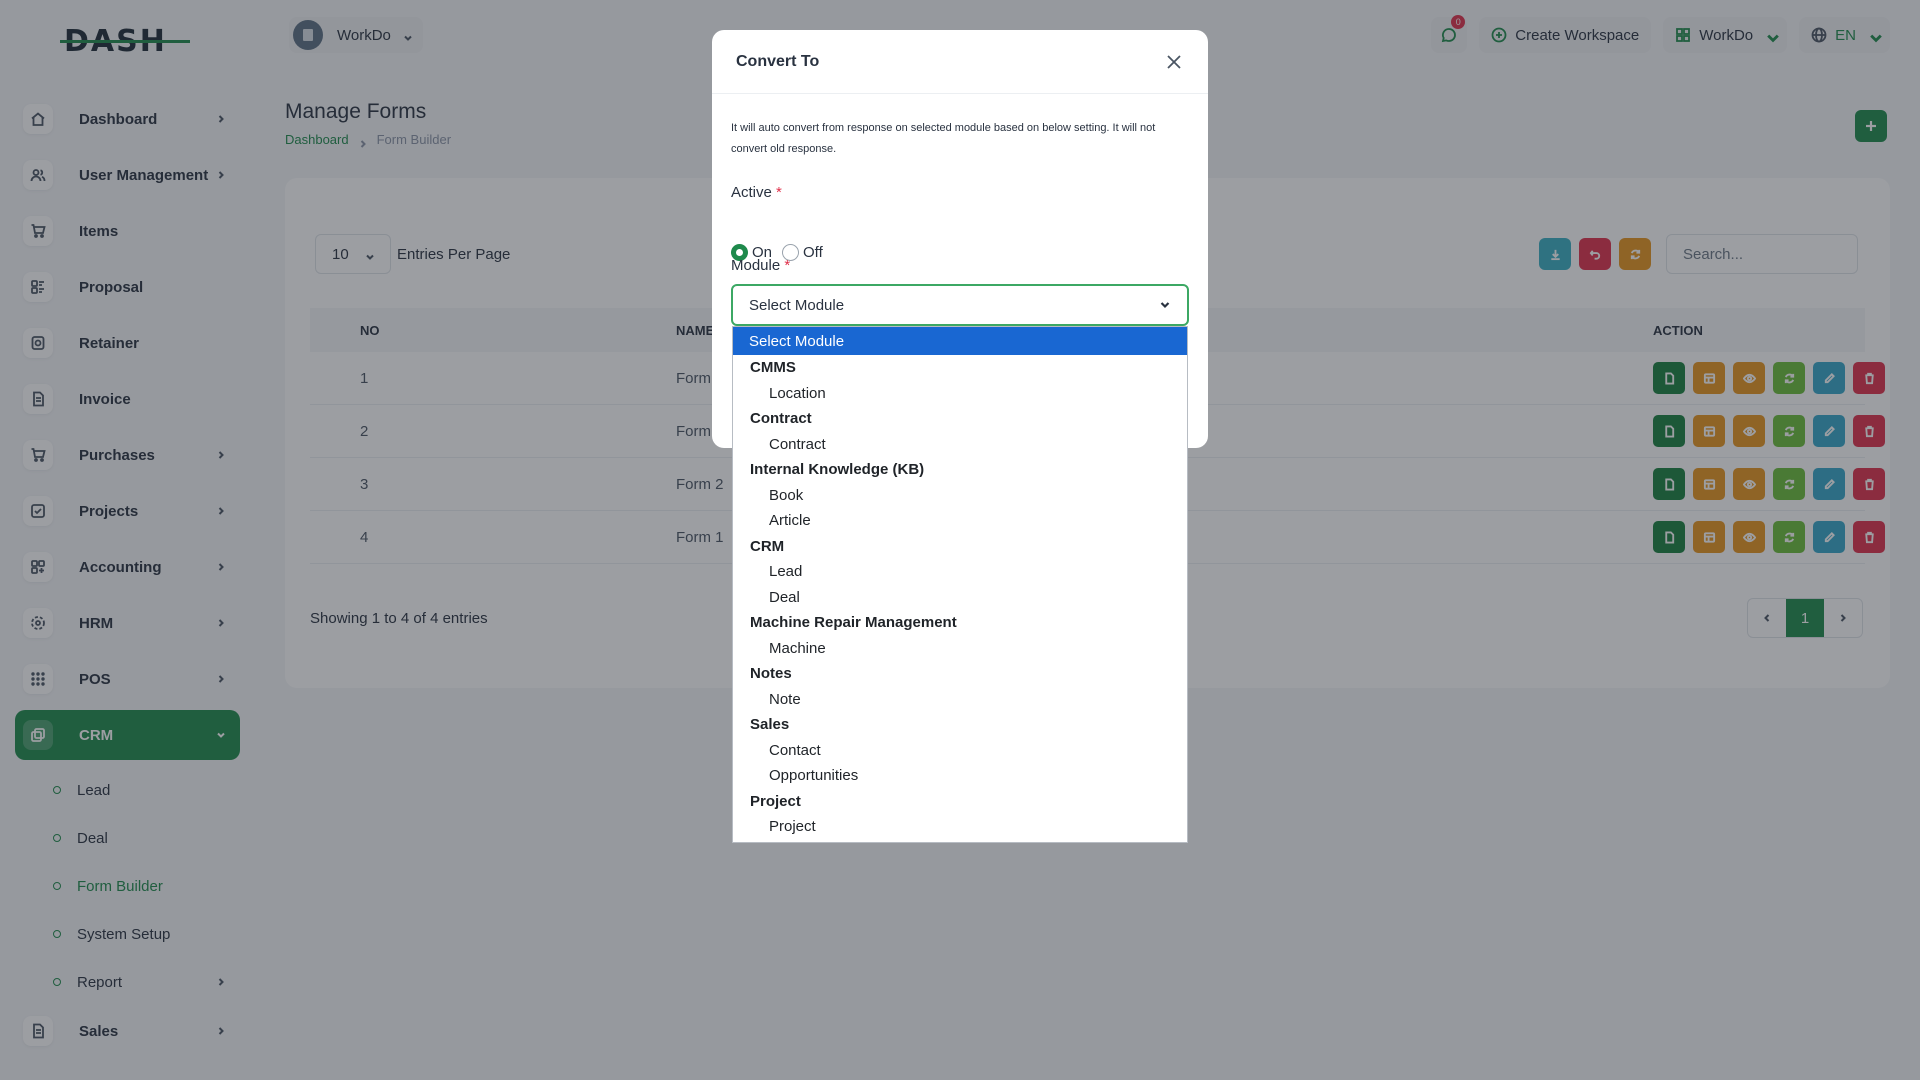 This screenshot has width=1920, height=1080. I want to click on close-button, so click(1174, 62).